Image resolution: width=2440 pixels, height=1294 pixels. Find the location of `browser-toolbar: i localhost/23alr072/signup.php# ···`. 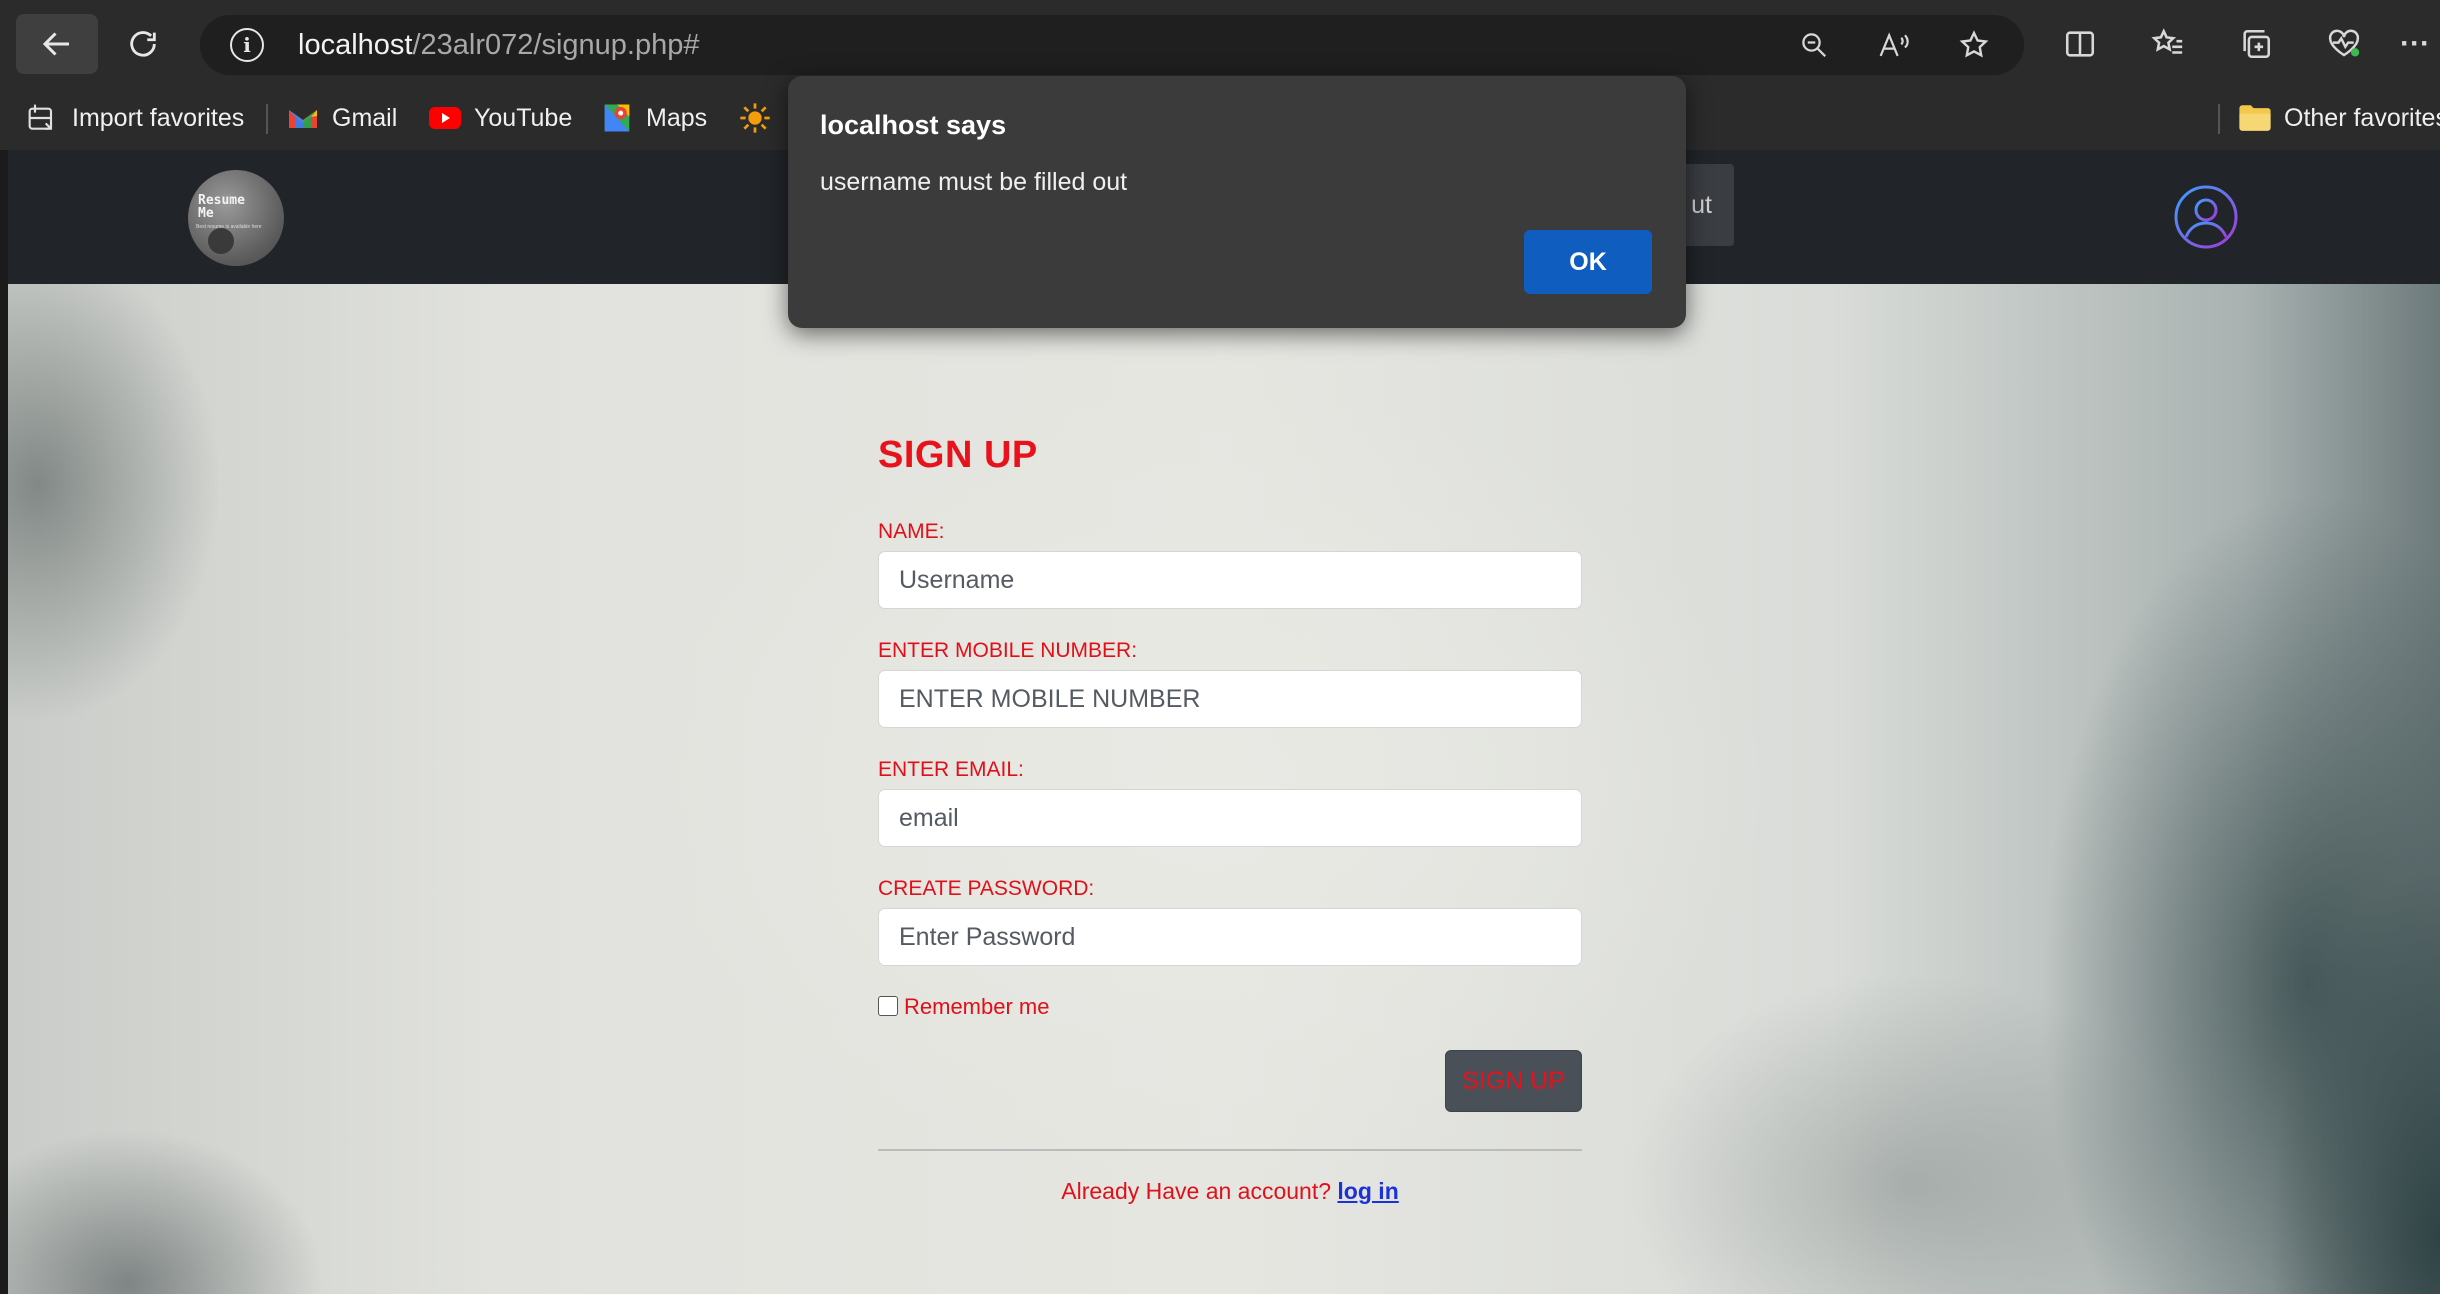

browser-toolbar: i localhost/23alr072/signup.php# ··· is located at coordinates (1220, 44).